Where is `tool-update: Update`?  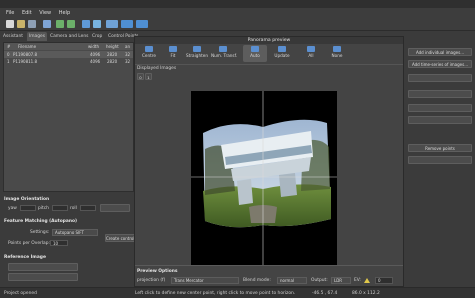
tool-update: Update is located at coordinates (282, 53).